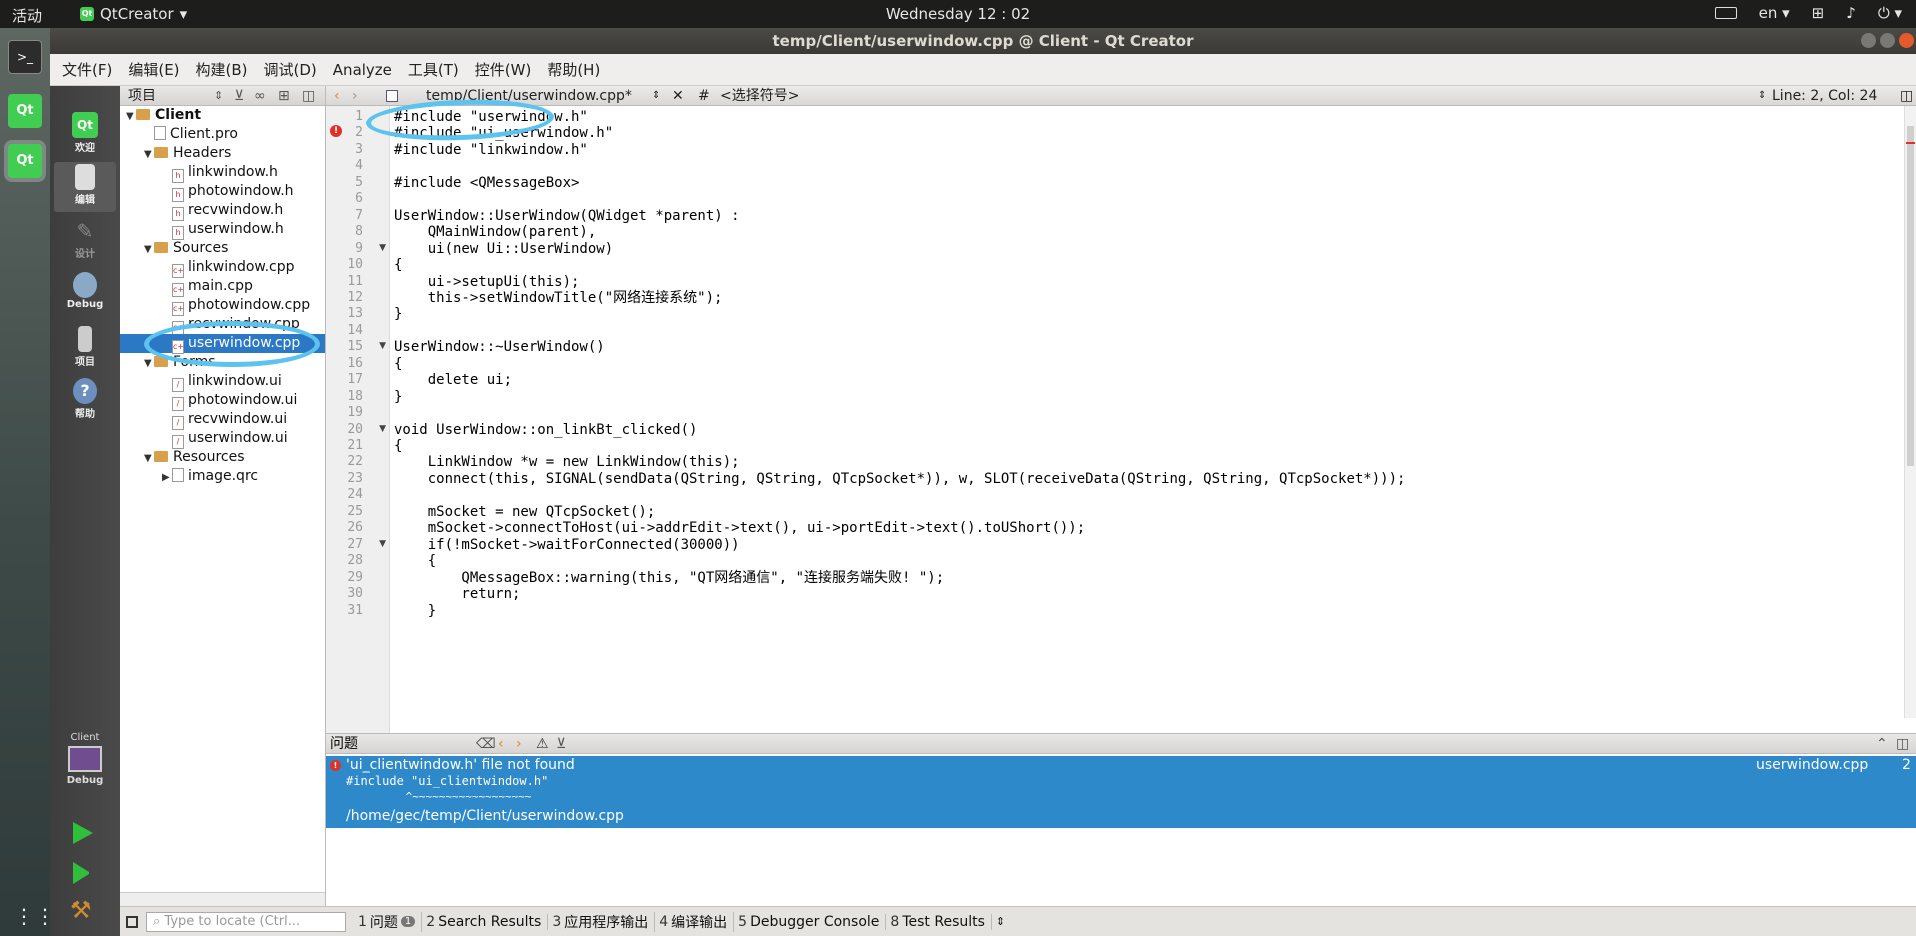  I want to click on mode-edit: 编辑, so click(85, 187).